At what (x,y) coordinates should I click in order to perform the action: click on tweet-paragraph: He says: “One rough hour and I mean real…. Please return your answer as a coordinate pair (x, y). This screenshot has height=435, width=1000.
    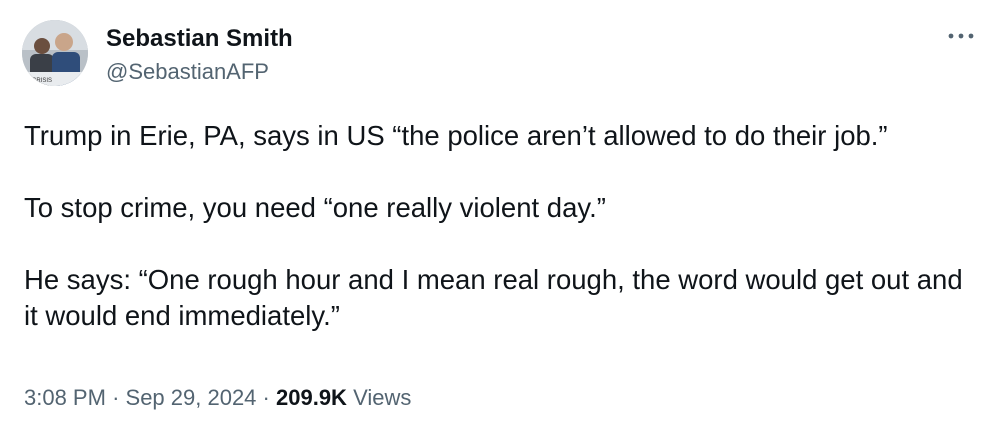
    Looking at the image, I should click on (493, 297).